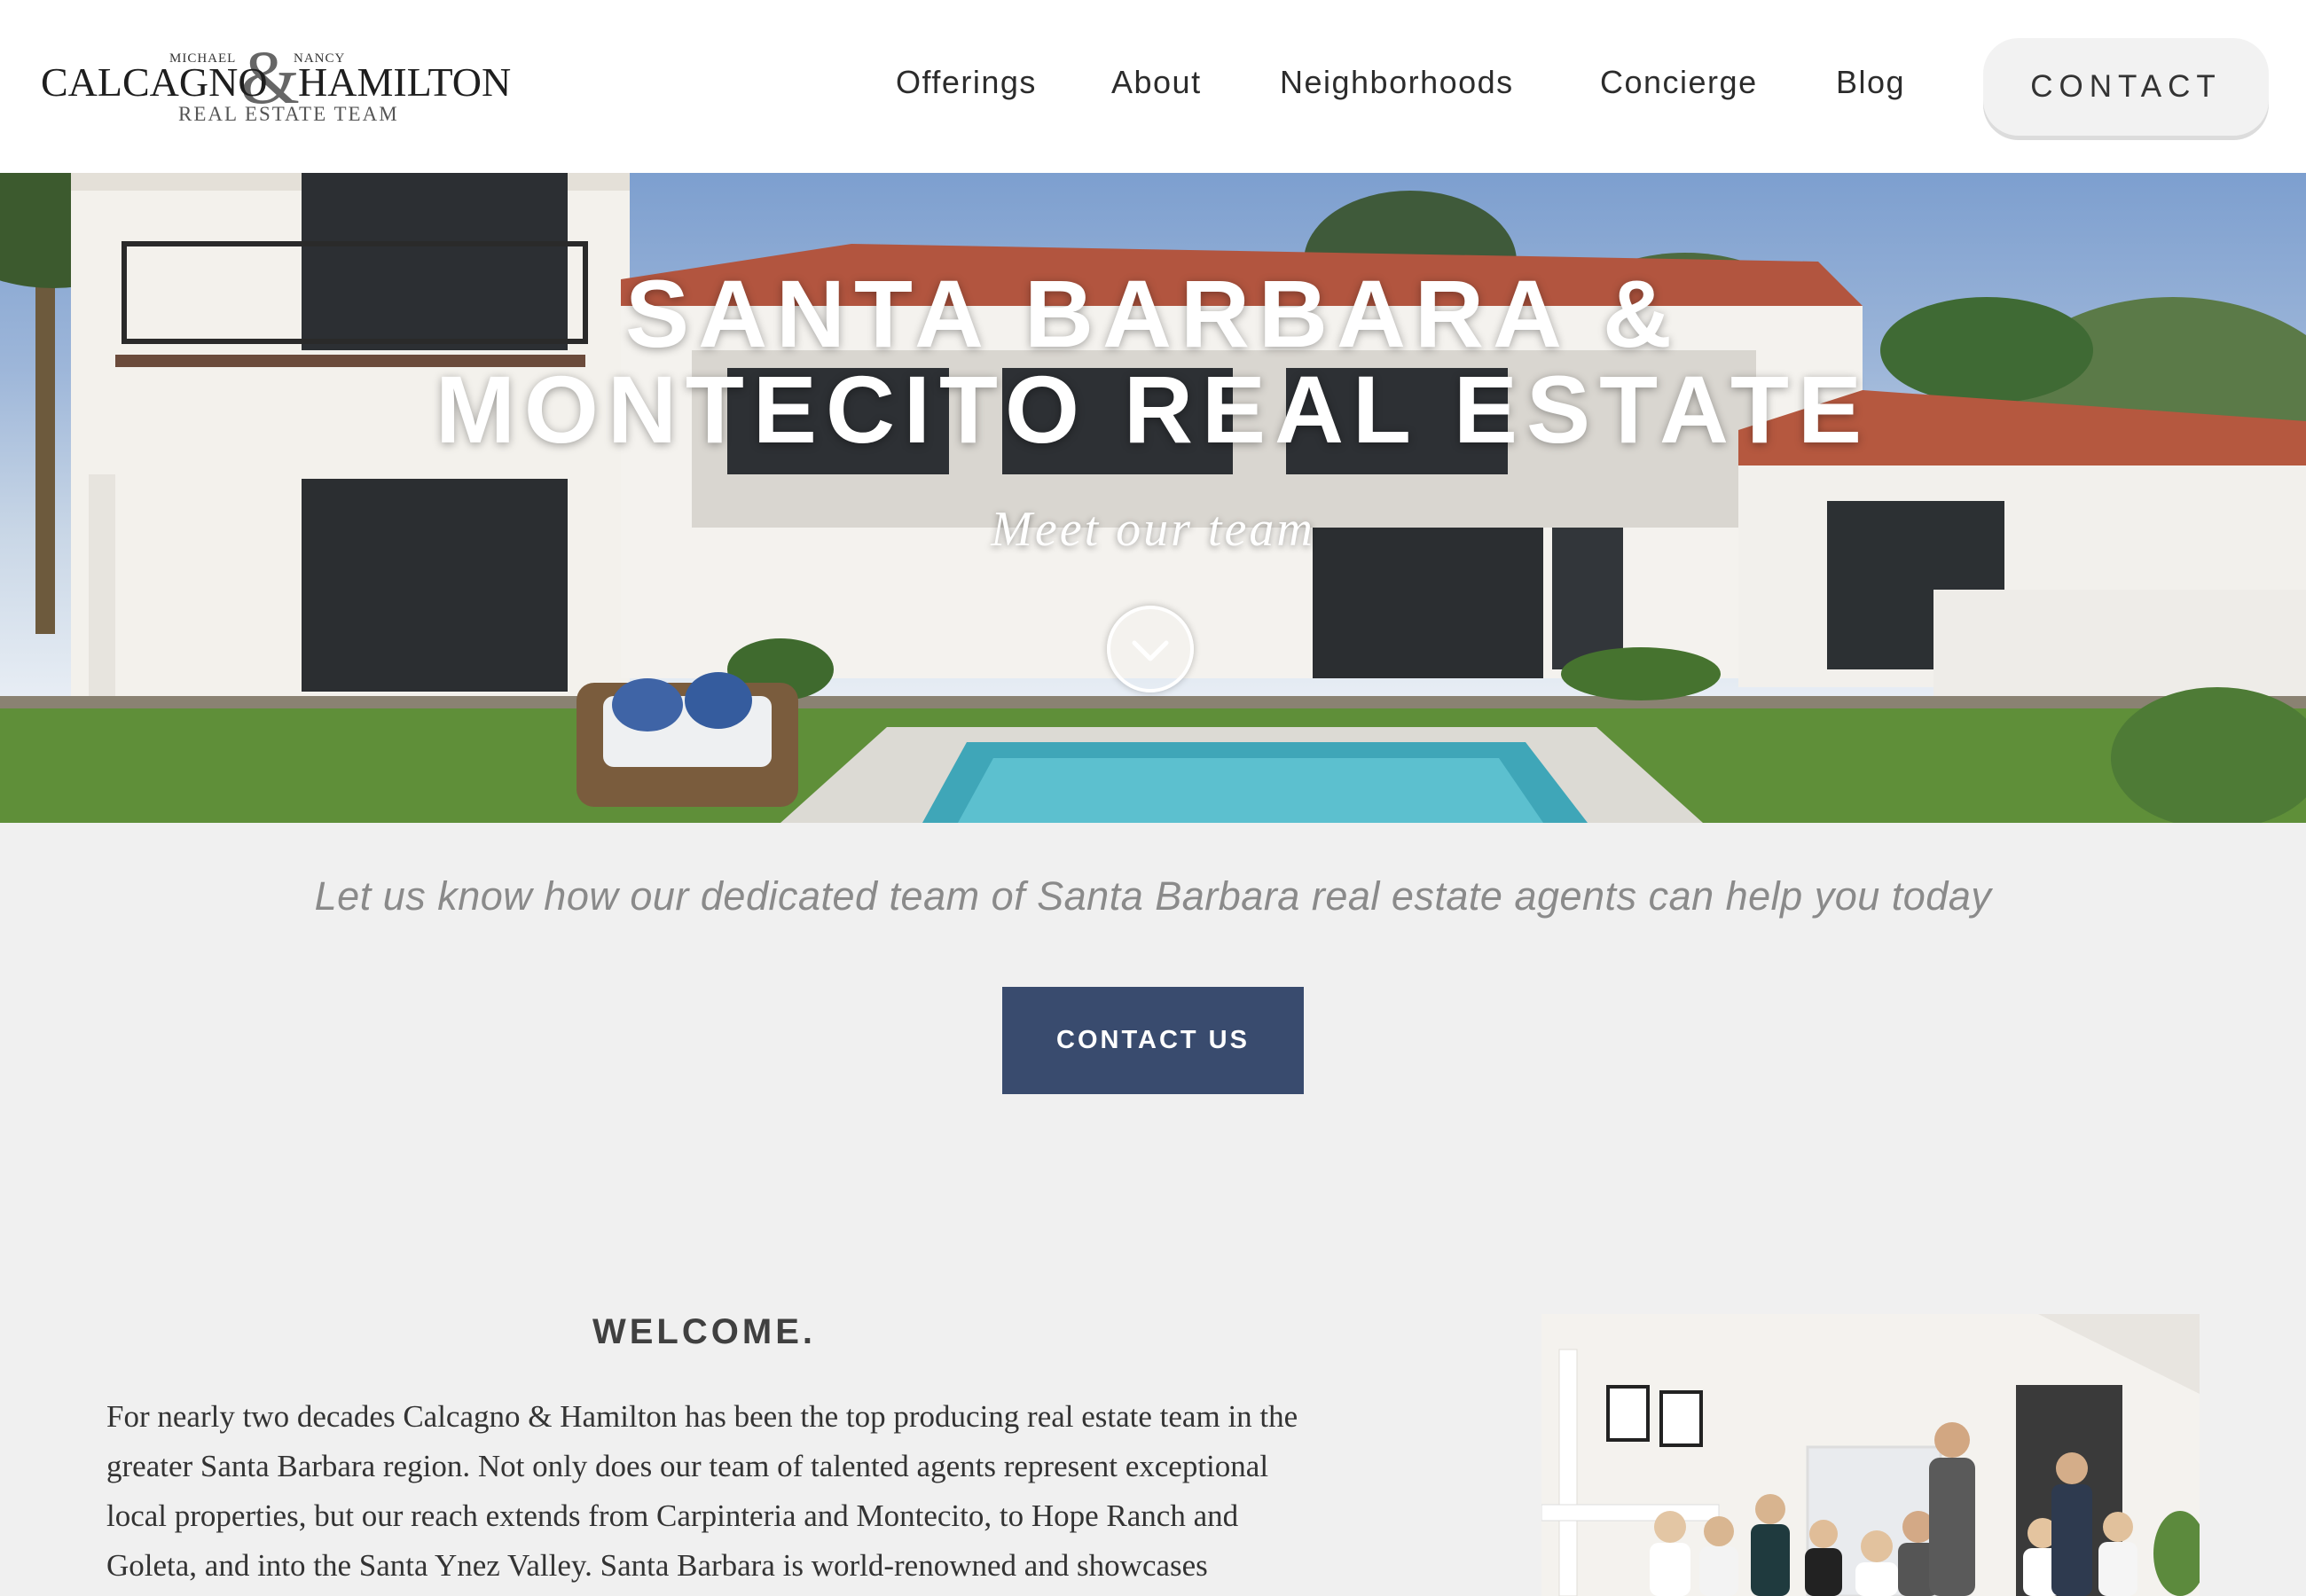 The image size is (2306, 1596). I want to click on nav-item-neighborhoods: Neighborhoods, so click(1397, 82).